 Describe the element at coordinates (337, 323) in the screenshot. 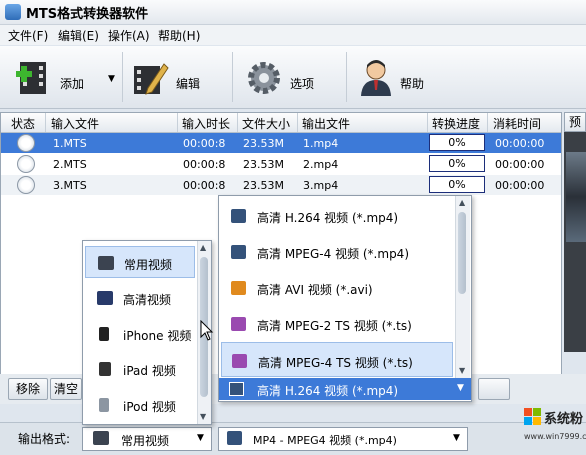

I see `format-item: 高清 MPEG-2 TS 视频 (*.ts)` at that location.